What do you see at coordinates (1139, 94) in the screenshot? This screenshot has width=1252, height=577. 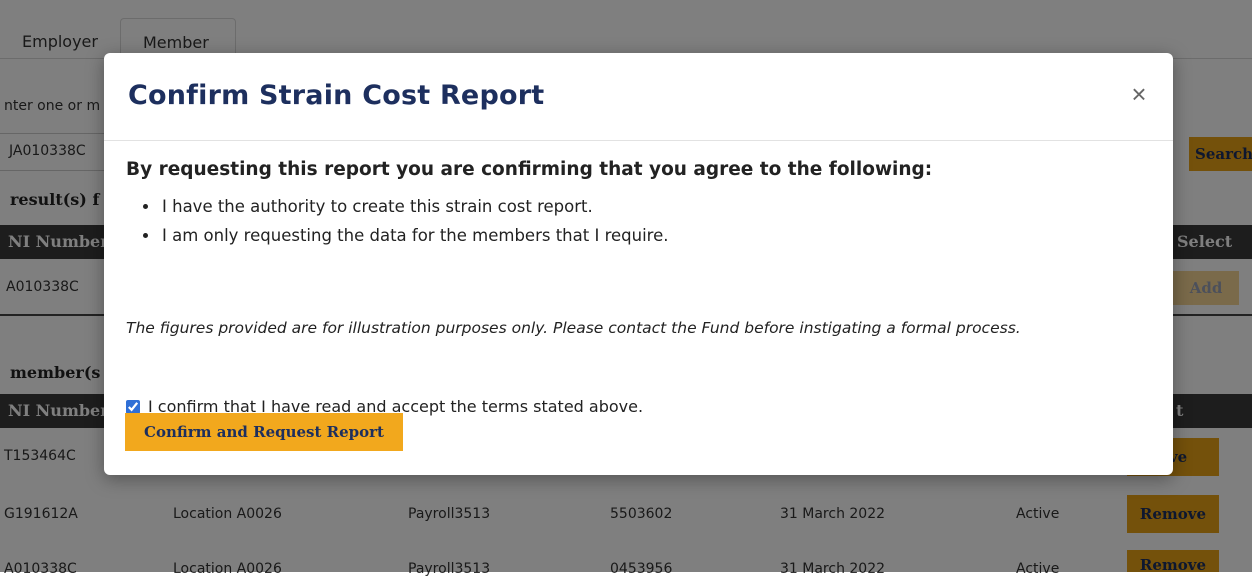 I see `close-icon: ×` at bounding box center [1139, 94].